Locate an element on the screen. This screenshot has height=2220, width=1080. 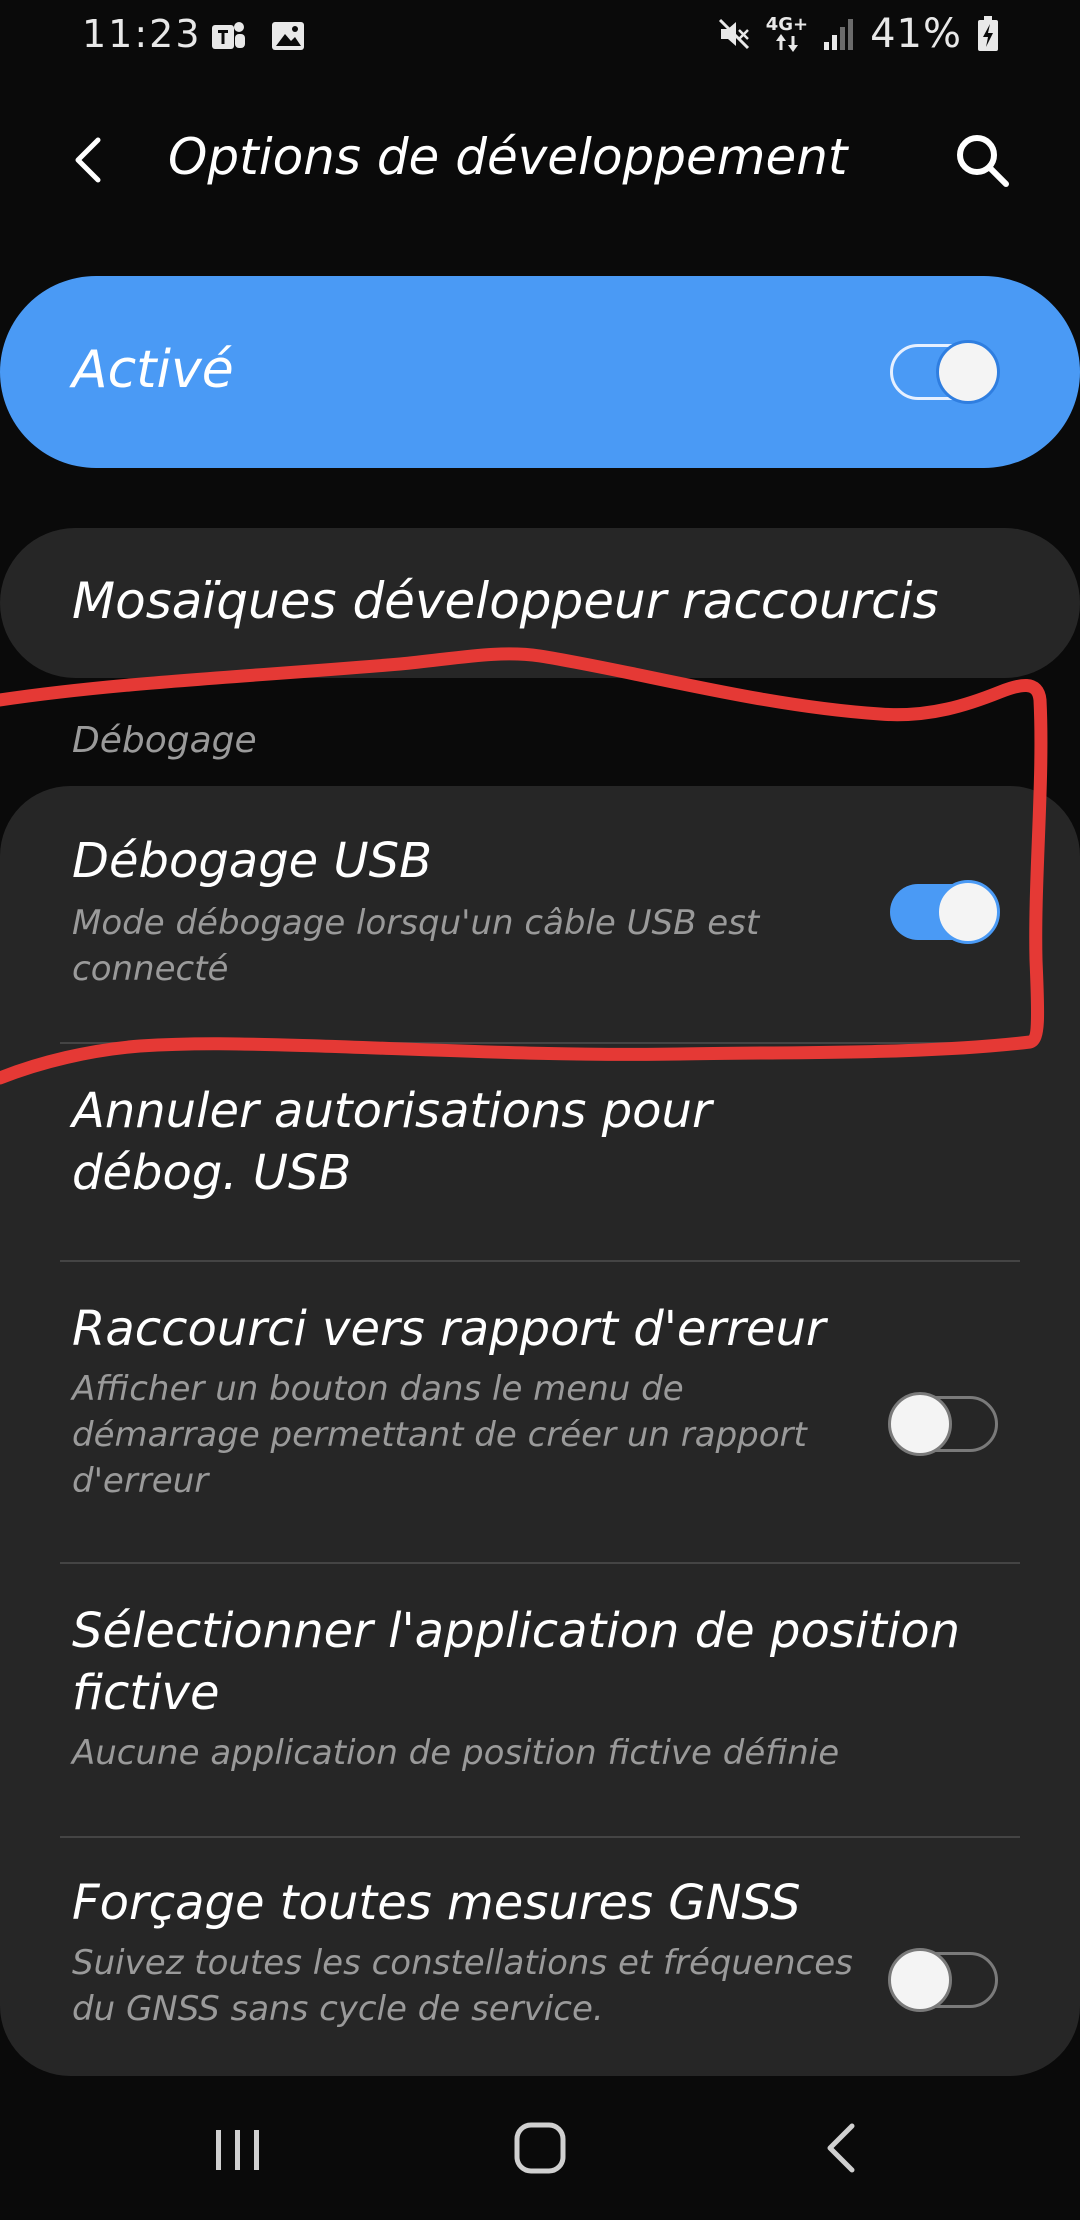
back-icon is located at coordinates (842, 2148).